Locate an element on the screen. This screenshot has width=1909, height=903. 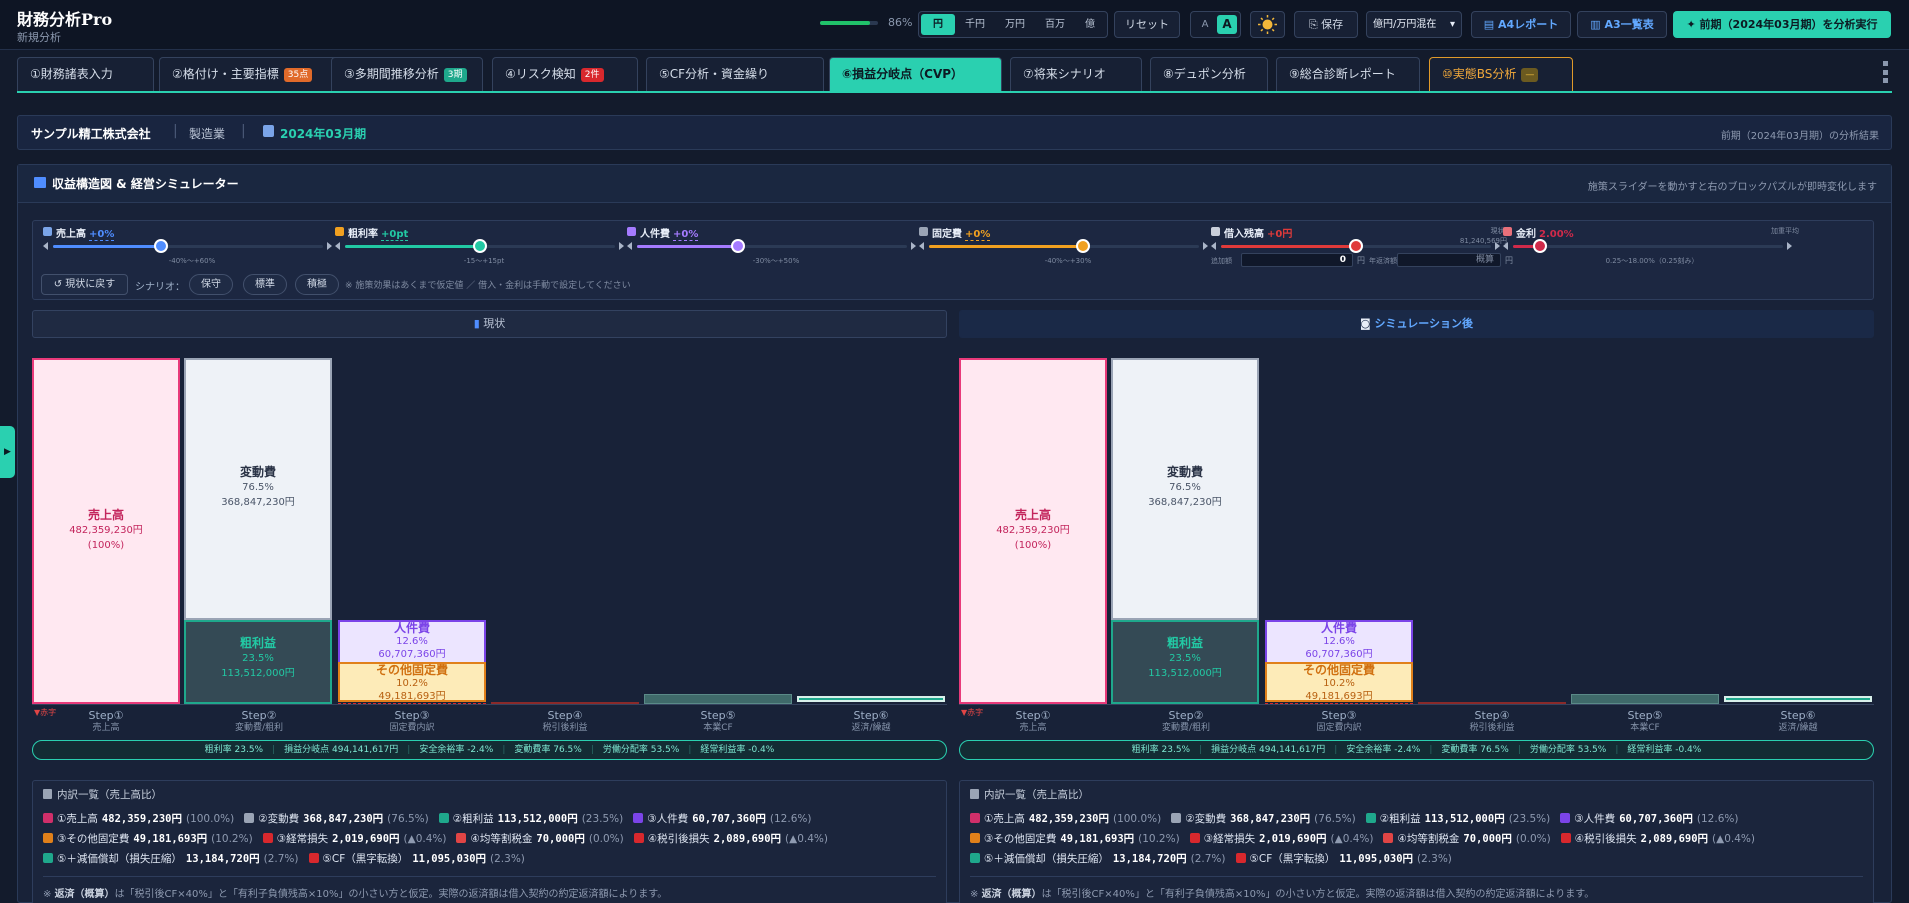
metric-4: 労働分配率 53.5% is located at coordinates (1568, 750).